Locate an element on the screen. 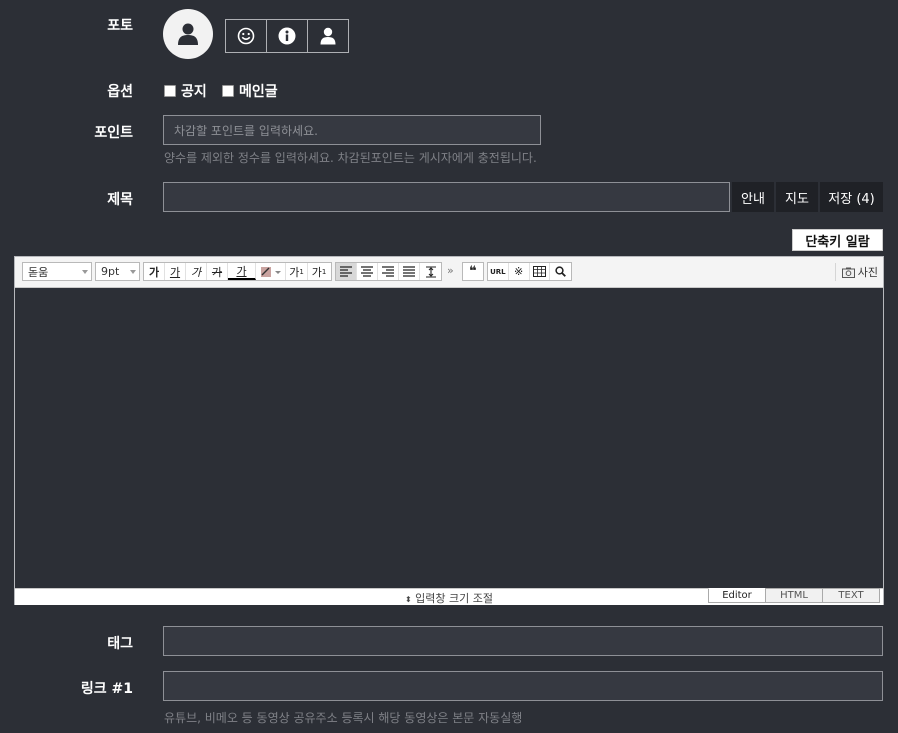  insert-group: URL ※ is located at coordinates (529, 271).